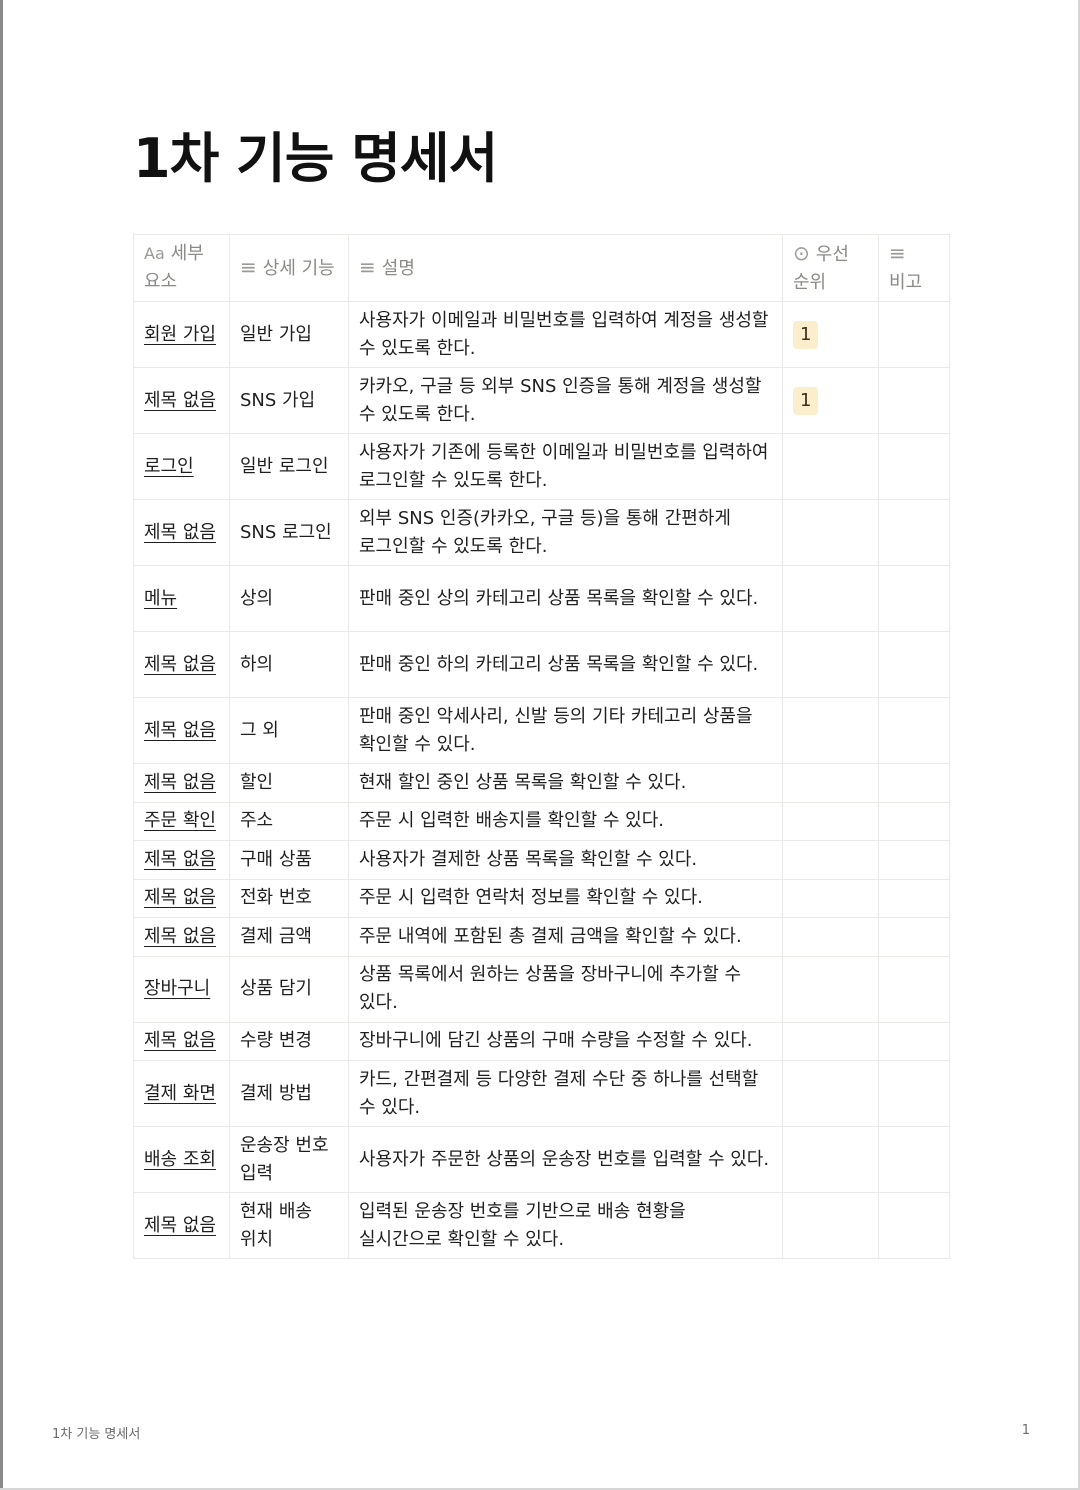 The height and width of the screenshot is (1490, 1080). I want to click on table-header-row: Aa 세부 요소 ≡ 상세 기능 ≡ 설명 ⊙ 우선 순위 ≡비고, so click(541, 268).